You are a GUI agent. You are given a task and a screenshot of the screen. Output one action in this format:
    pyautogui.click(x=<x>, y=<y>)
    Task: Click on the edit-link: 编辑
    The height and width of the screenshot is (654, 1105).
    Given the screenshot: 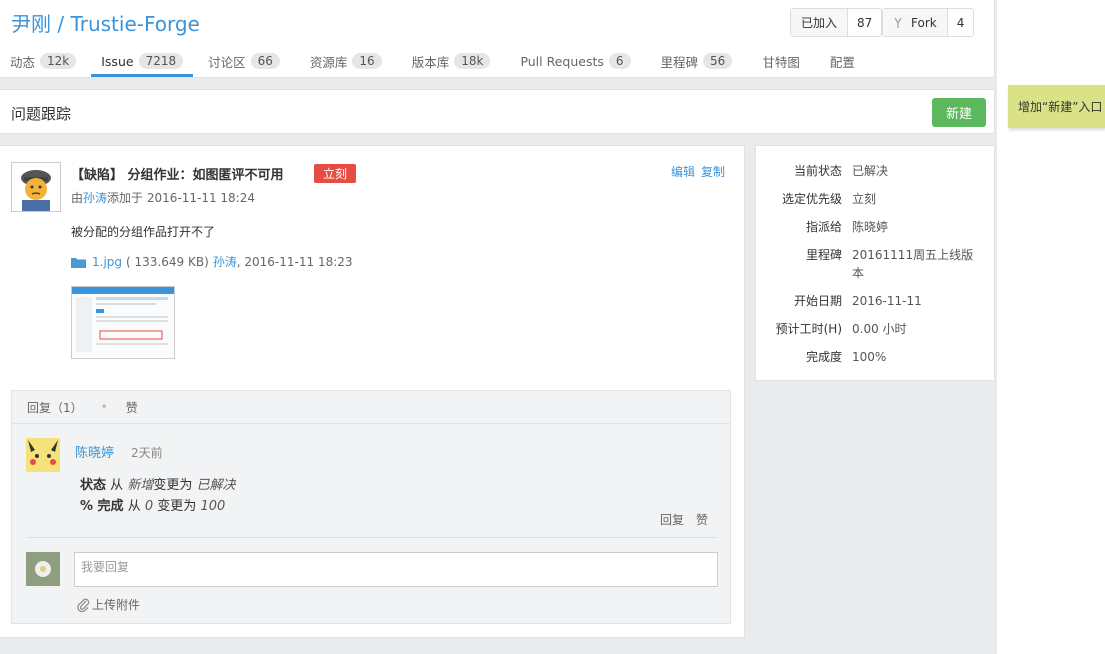 What is the action you would take?
    pyautogui.click(x=683, y=171)
    